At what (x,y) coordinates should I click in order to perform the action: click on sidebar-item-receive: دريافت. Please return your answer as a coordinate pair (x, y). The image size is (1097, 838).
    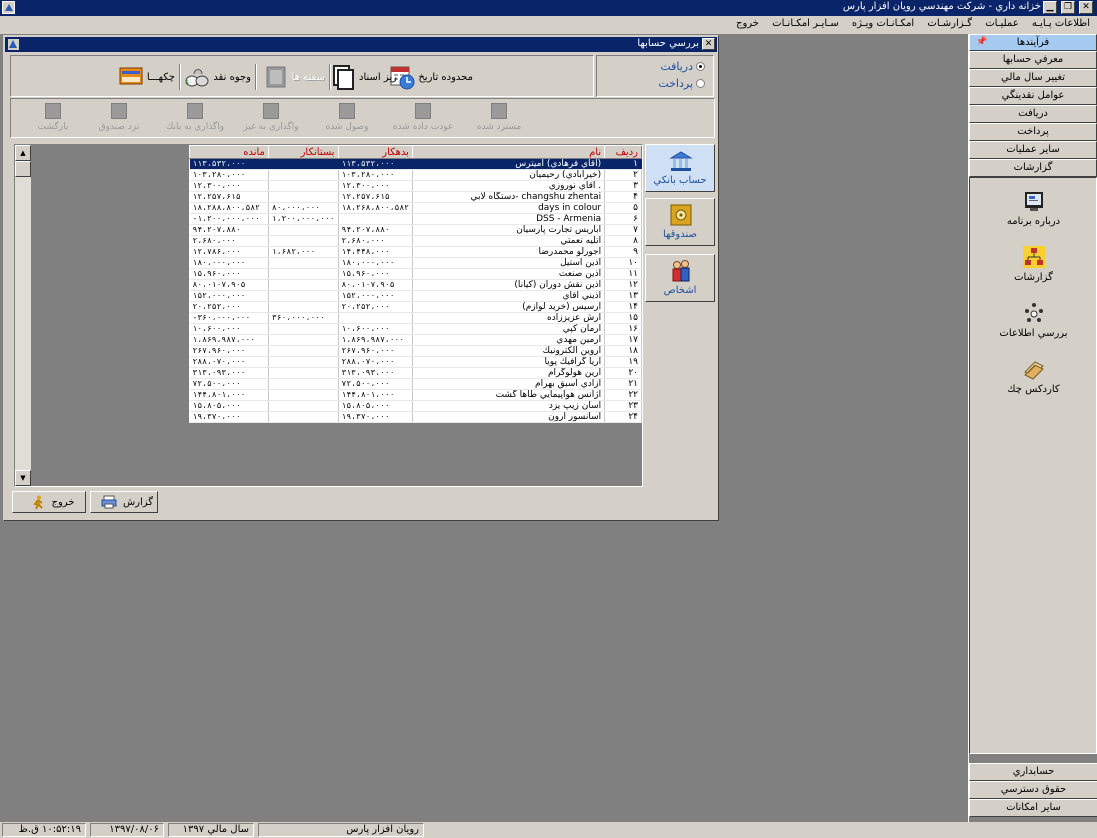
    Looking at the image, I should click on (1033, 114).